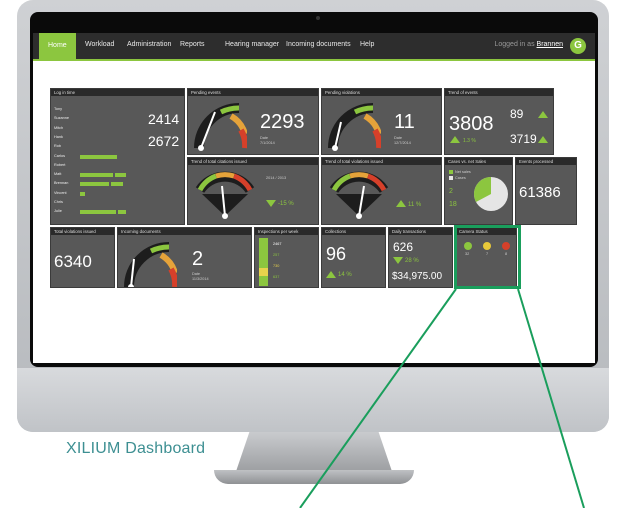  What do you see at coordinates (99, 44) in the screenshot?
I see `nav-workload: Workload` at bounding box center [99, 44].